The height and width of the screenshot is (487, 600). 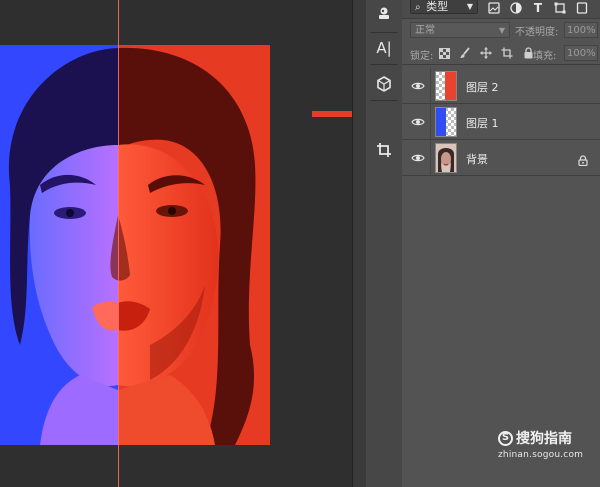 What do you see at coordinates (581, 53) in the screenshot?
I see `fill-field: 100%` at bounding box center [581, 53].